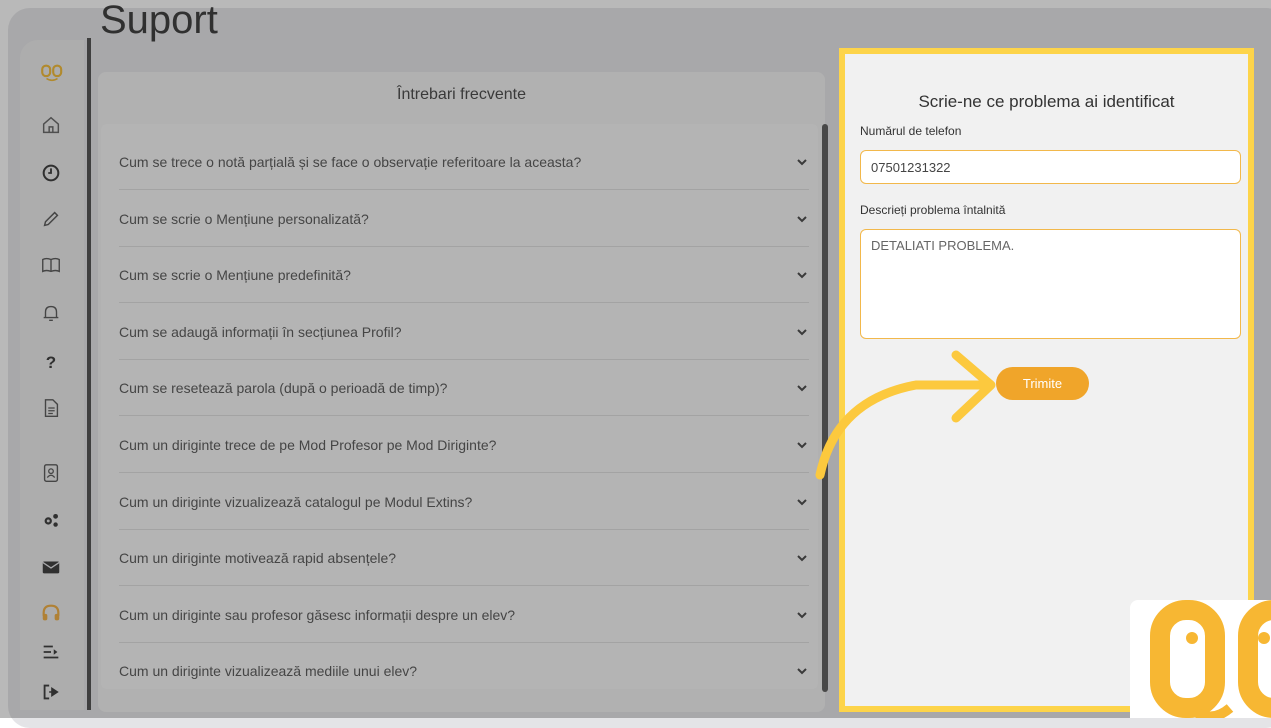 This screenshot has height=728, width=1271. What do you see at coordinates (52, 73) in the screenshot?
I see `app-logo-icon` at bounding box center [52, 73].